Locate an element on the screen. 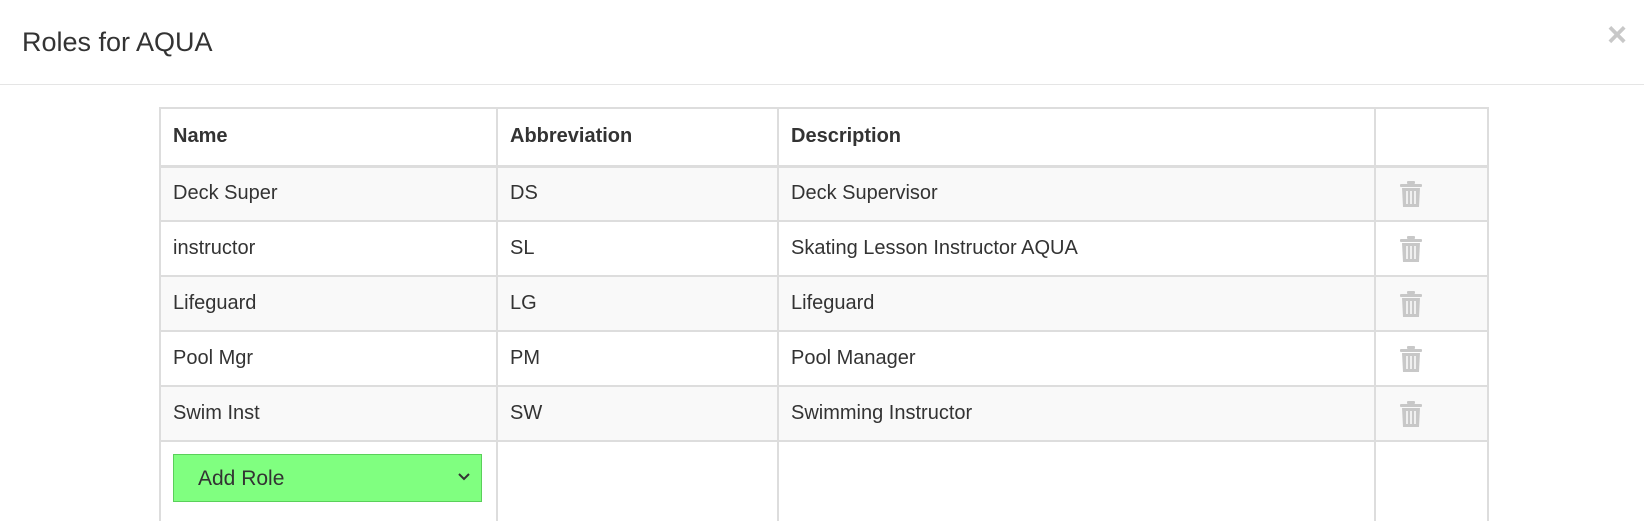  table-header-row: Name Abbreviation Description is located at coordinates (824, 137).